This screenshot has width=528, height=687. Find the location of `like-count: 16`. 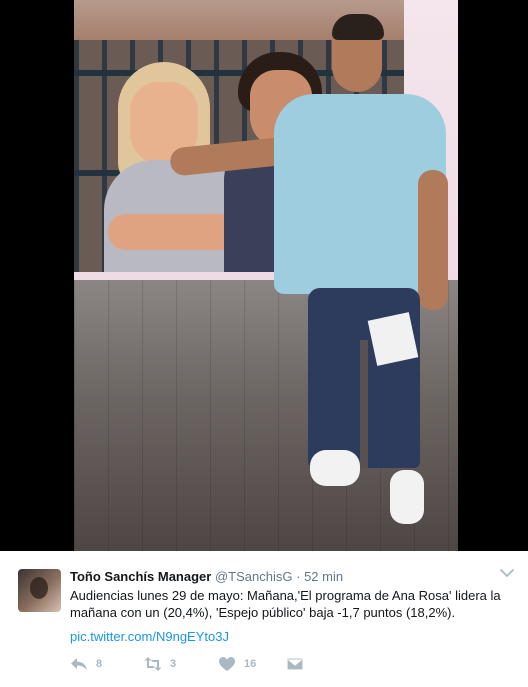

like-count: 16 is located at coordinates (250, 664).